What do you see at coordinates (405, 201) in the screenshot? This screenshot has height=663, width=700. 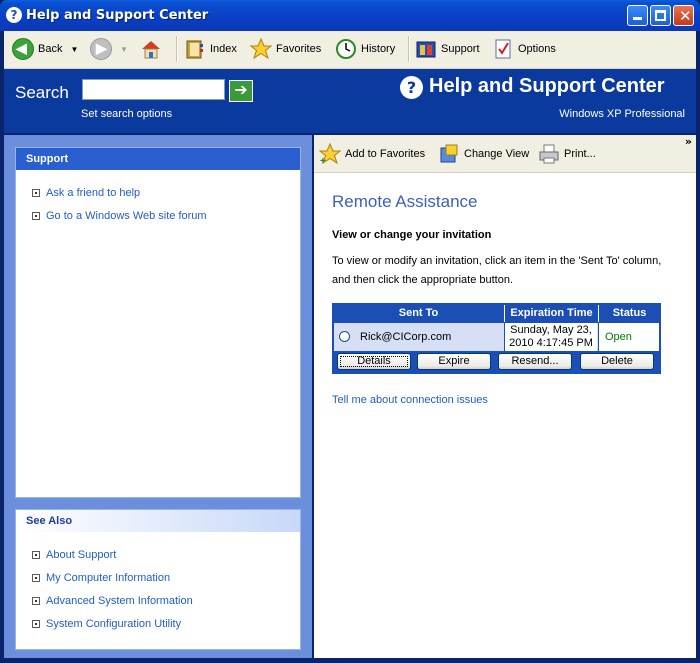 I see `page-title: Remote Assistance` at bounding box center [405, 201].